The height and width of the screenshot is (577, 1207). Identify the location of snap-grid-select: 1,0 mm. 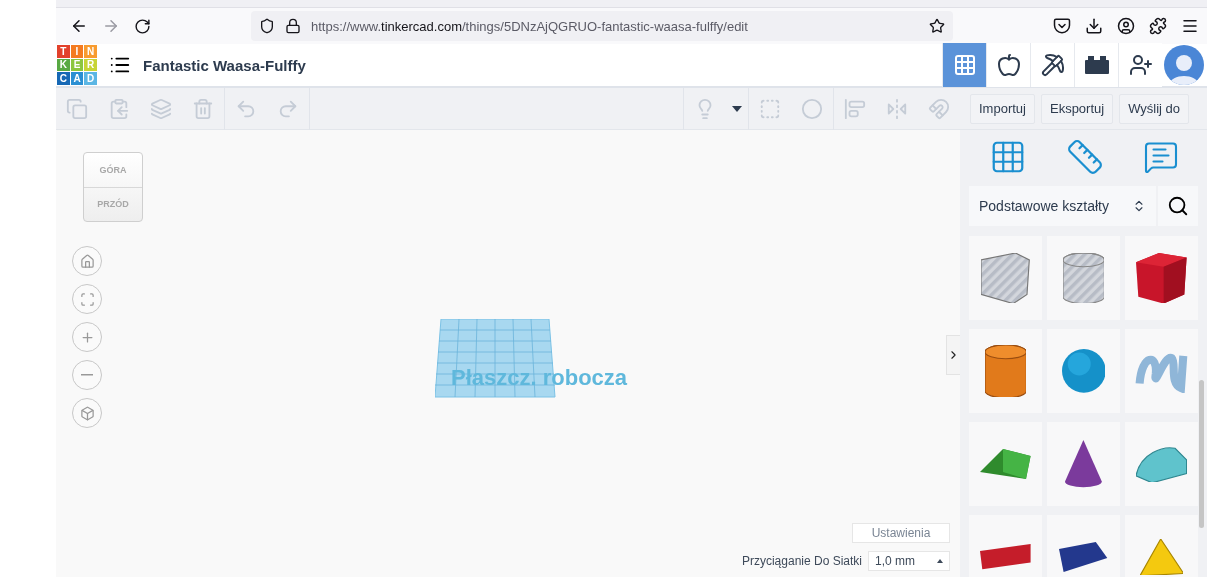
(909, 561).